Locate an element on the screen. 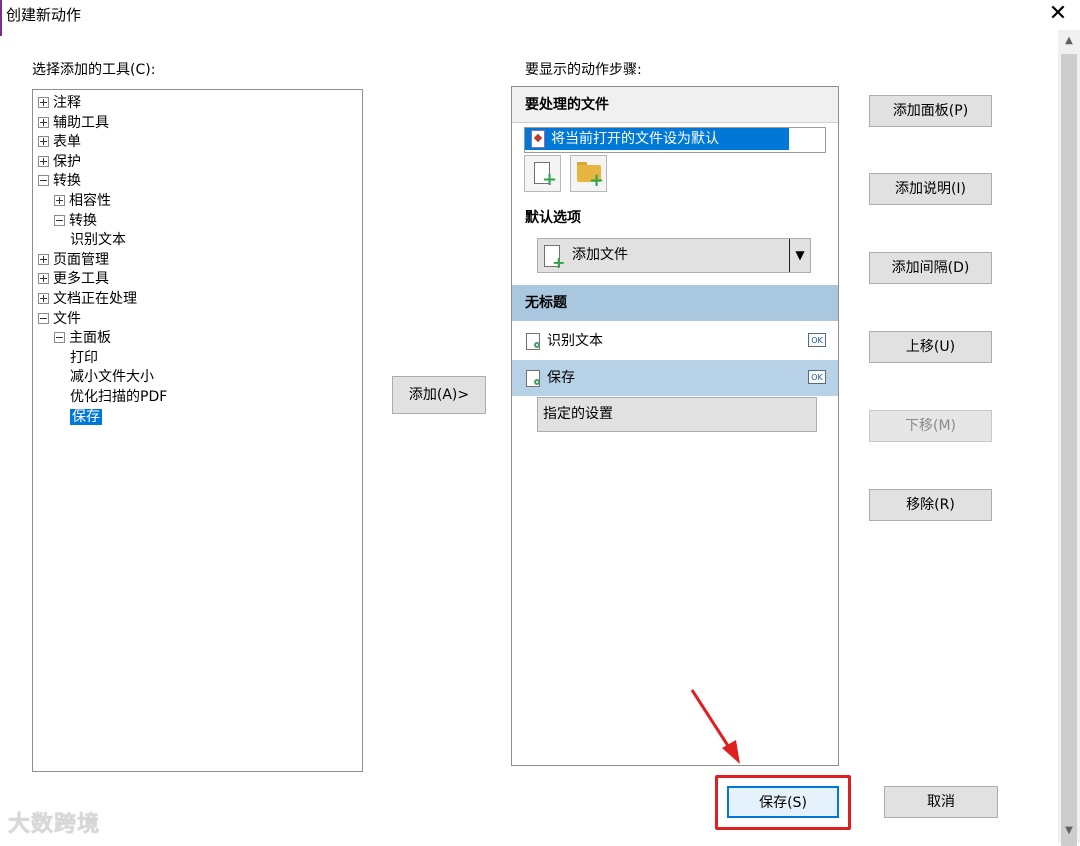 The height and width of the screenshot is (846, 1080). dialog-title: 创建新动作 is located at coordinates (44, 15).